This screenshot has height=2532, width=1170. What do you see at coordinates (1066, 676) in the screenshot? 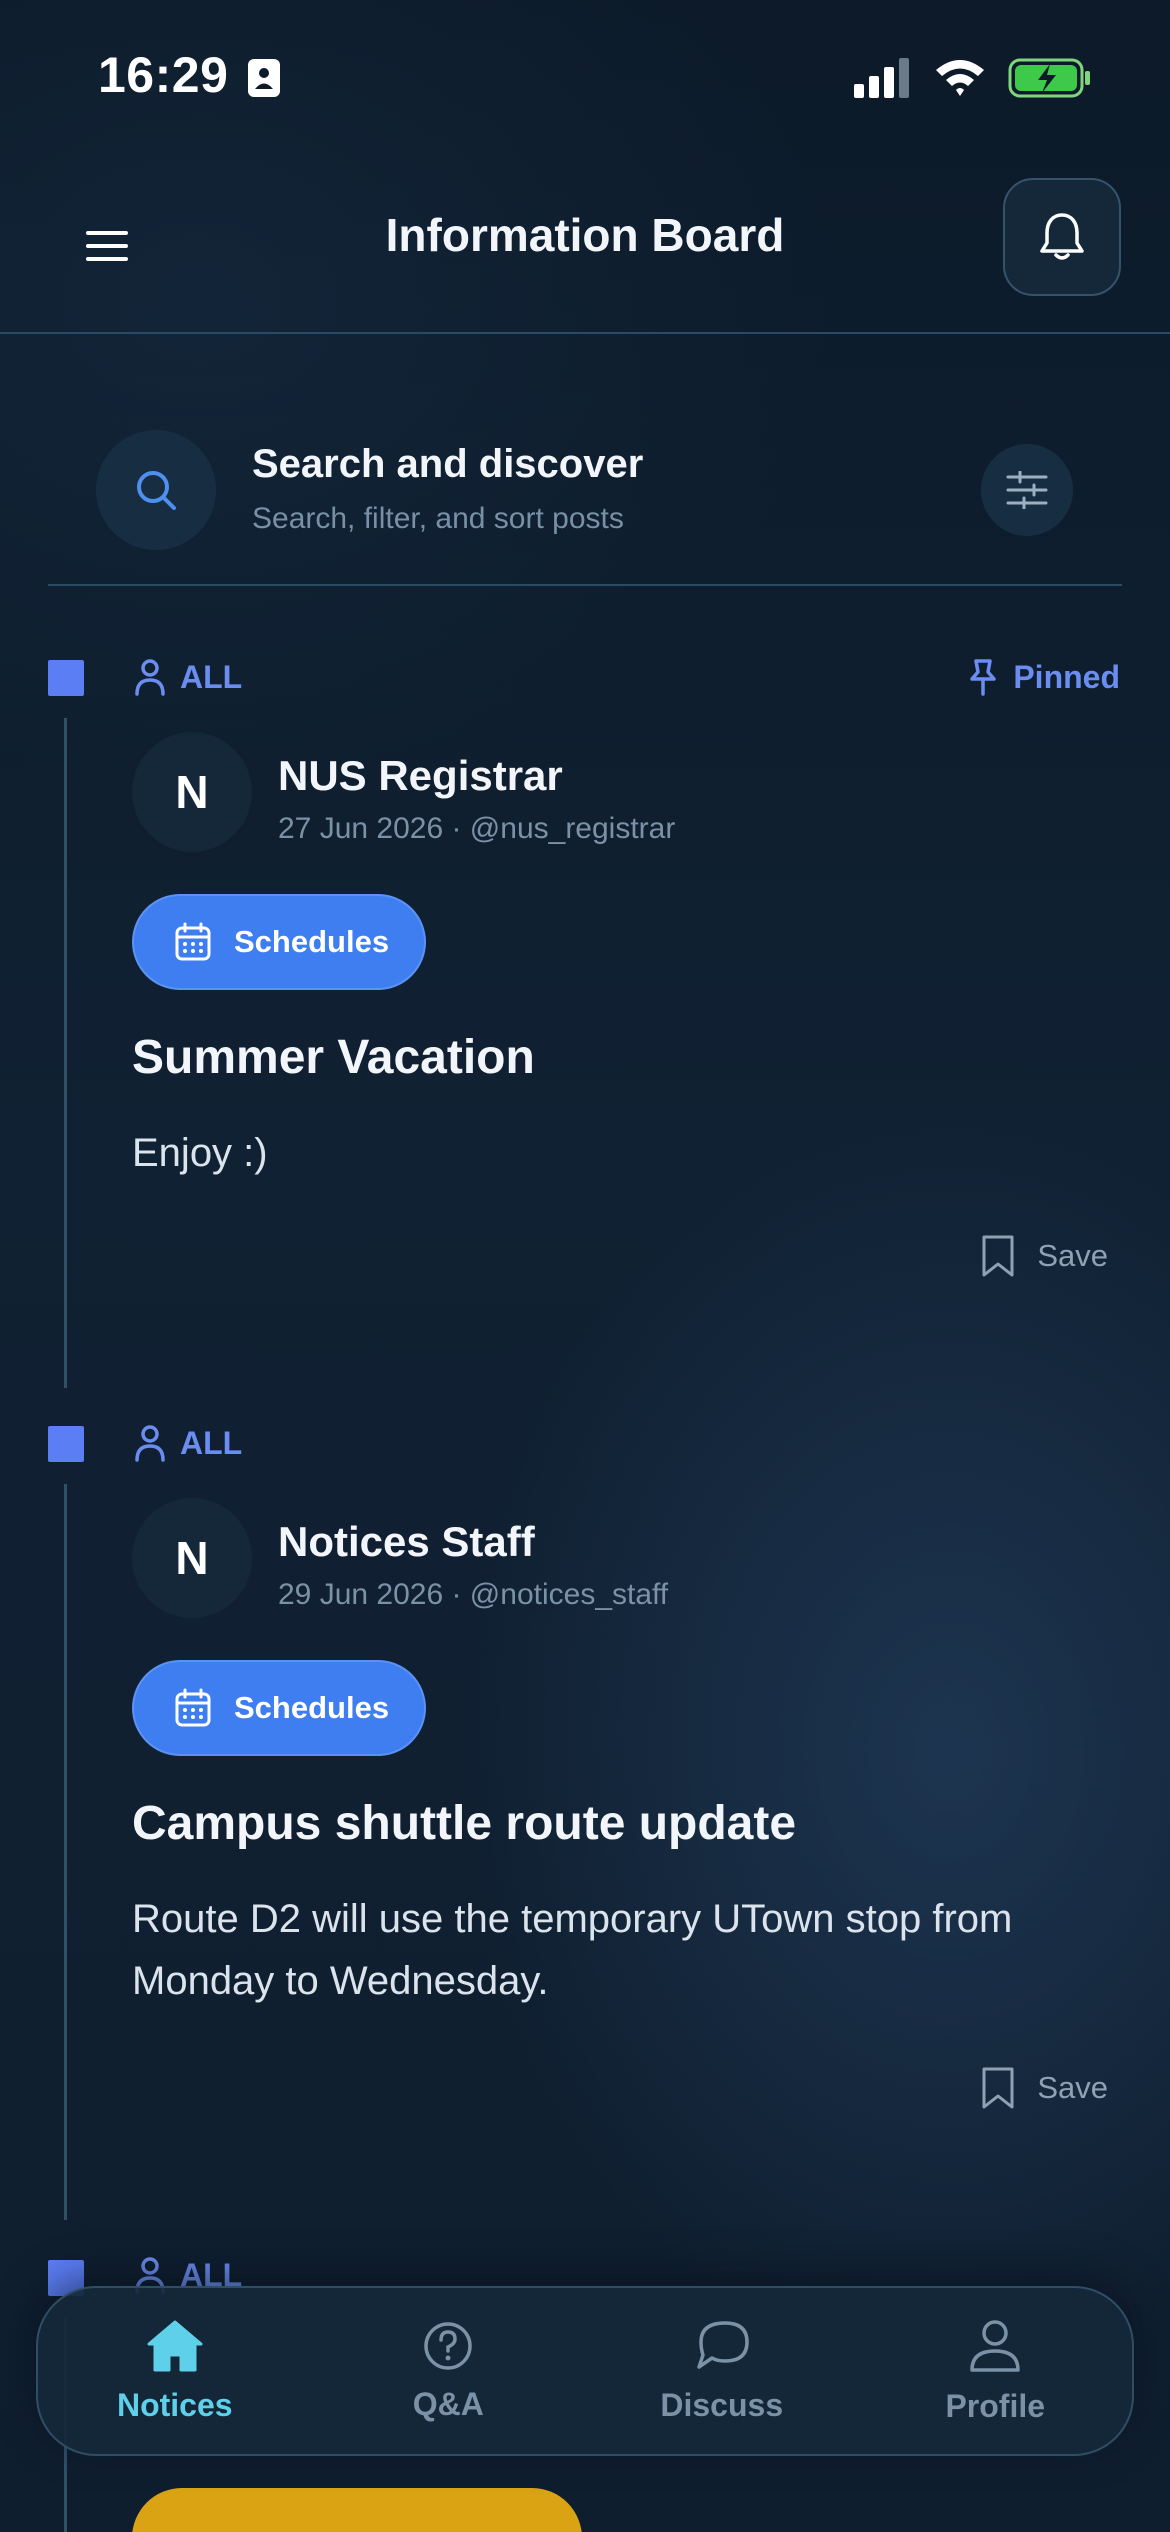
I see `pinned-text: Pinned` at bounding box center [1066, 676].